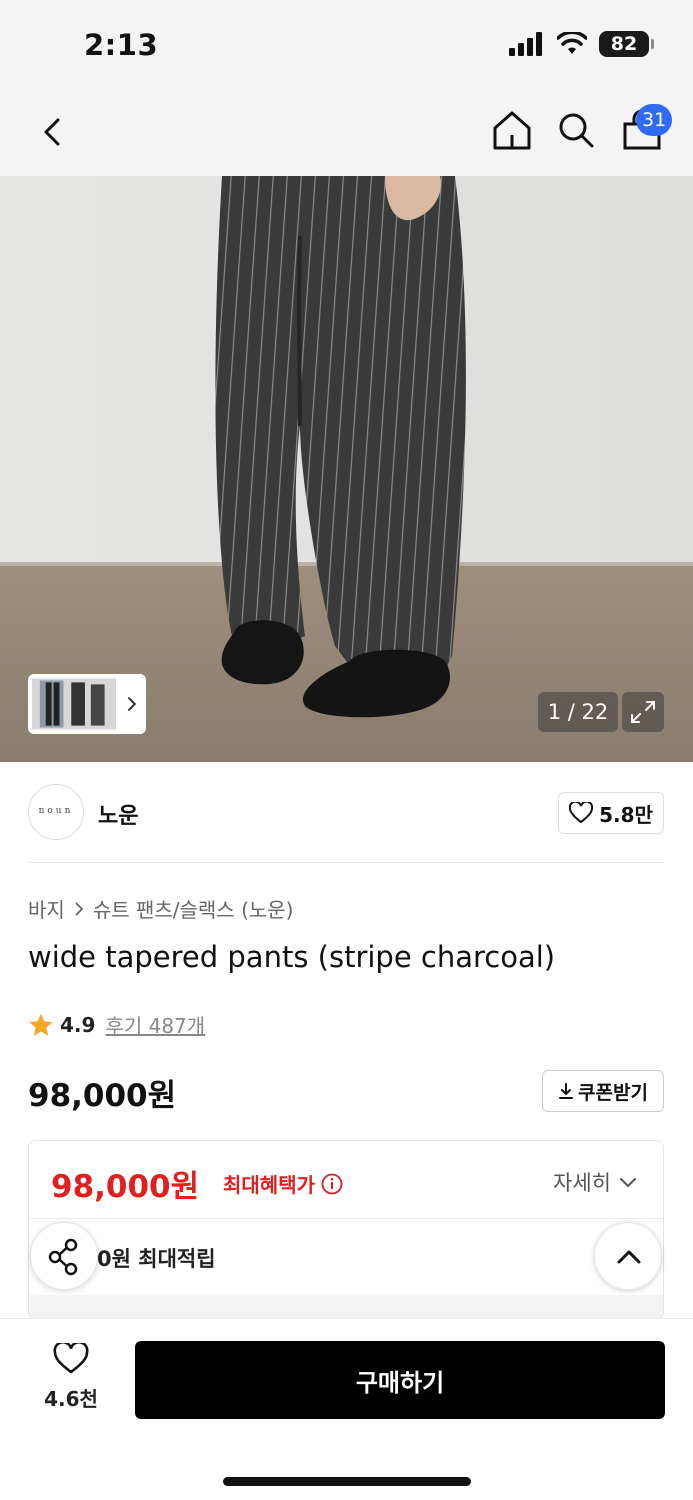 The height and width of the screenshot is (1500, 693). Describe the element at coordinates (346, 132) in the screenshot. I see `top-nav-bar` at that location.